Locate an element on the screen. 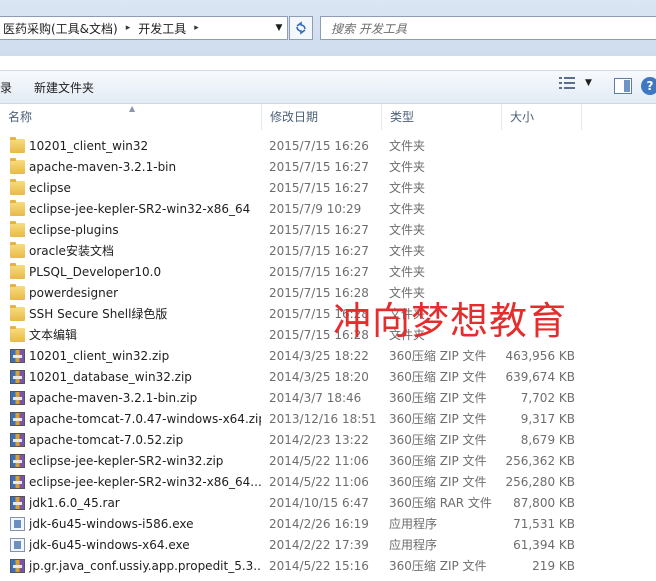  file-name: 10201_client_win32.zip is located at coordinates (99, 356).